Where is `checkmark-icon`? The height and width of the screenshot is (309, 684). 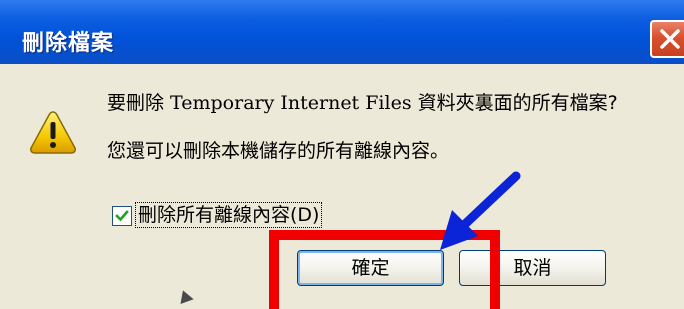
checkmark-icon is located at coordinates (122, 216).